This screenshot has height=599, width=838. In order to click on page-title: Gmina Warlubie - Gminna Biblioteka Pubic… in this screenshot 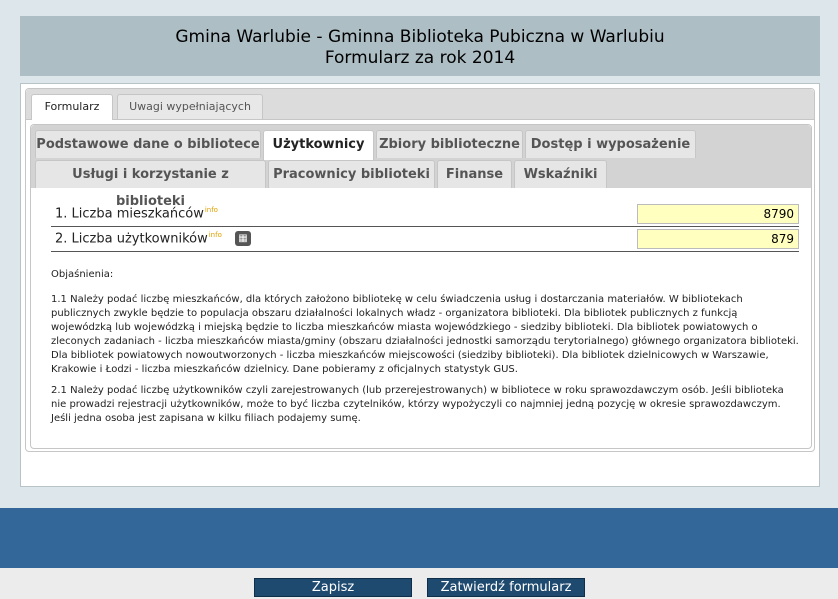, I will do `click(420, 37)`.